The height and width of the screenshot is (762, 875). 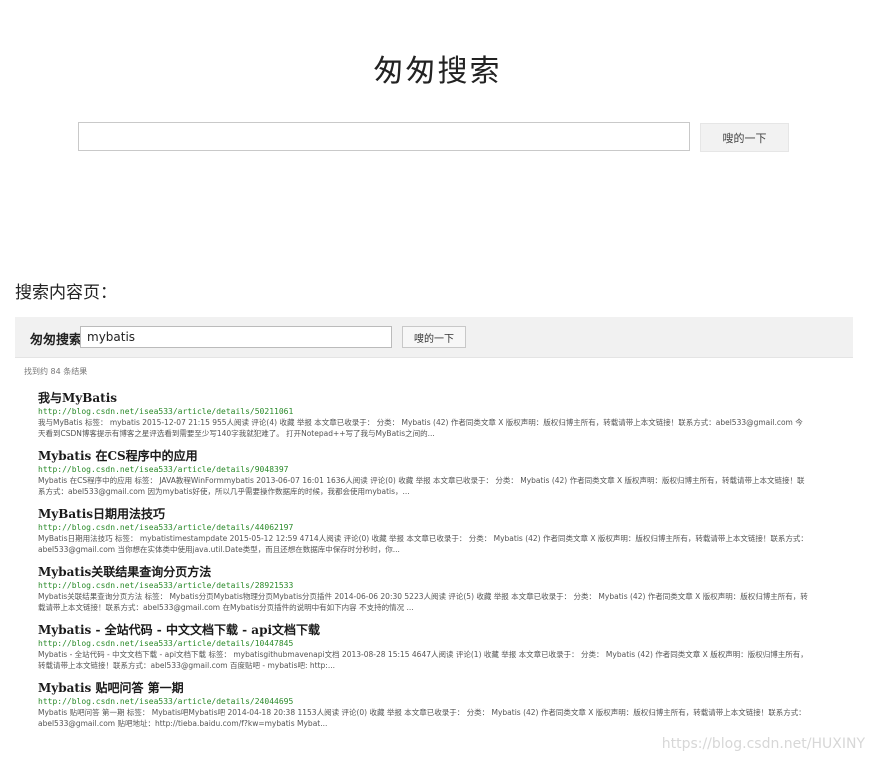 What do you see at coordinates (423, 514) in the screenshot?
I see `result-title-link: MyBatis日期用法技巧` at bounding box center [423, 514].